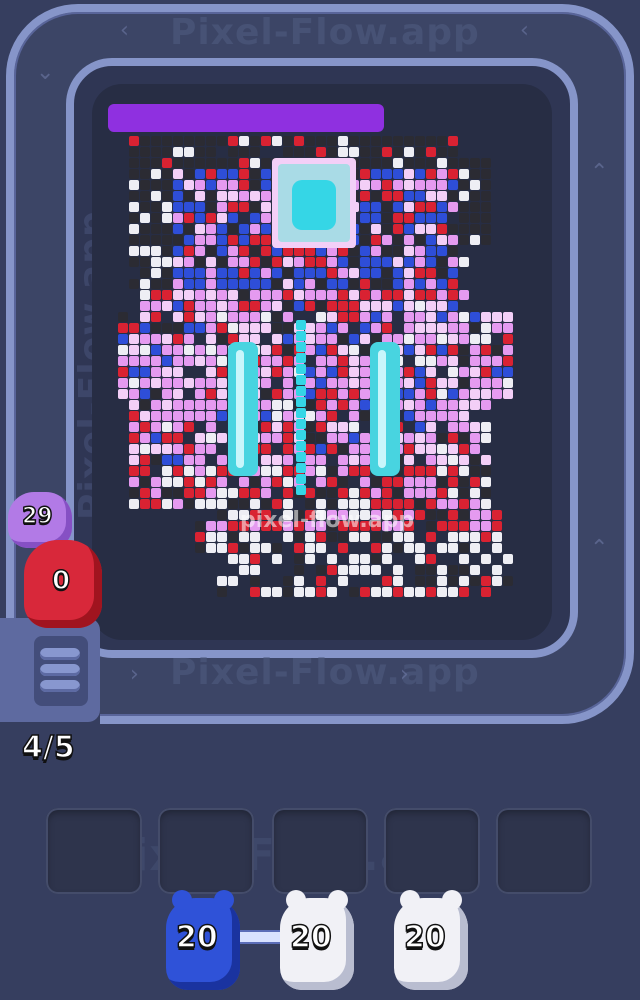 This screenshot has width=640, height=1000. What do you see at coordinates (382, 409) in the screenshot?
I see `tube-highlight` at bounding box center [382, 409].